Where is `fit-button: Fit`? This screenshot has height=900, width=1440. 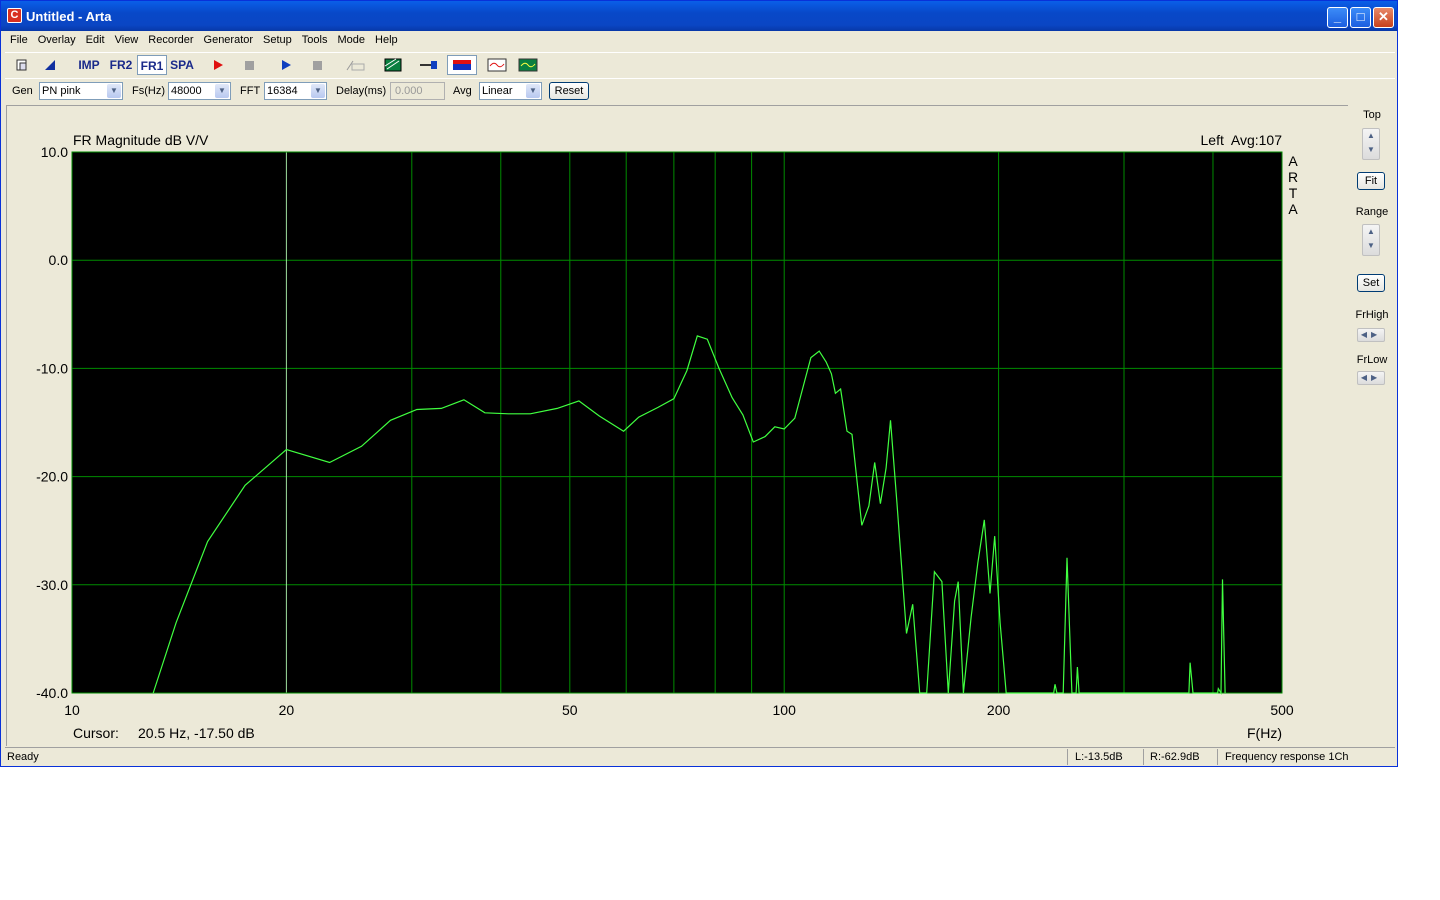 fit-button: Fit is located at coordinates (1371, 181).